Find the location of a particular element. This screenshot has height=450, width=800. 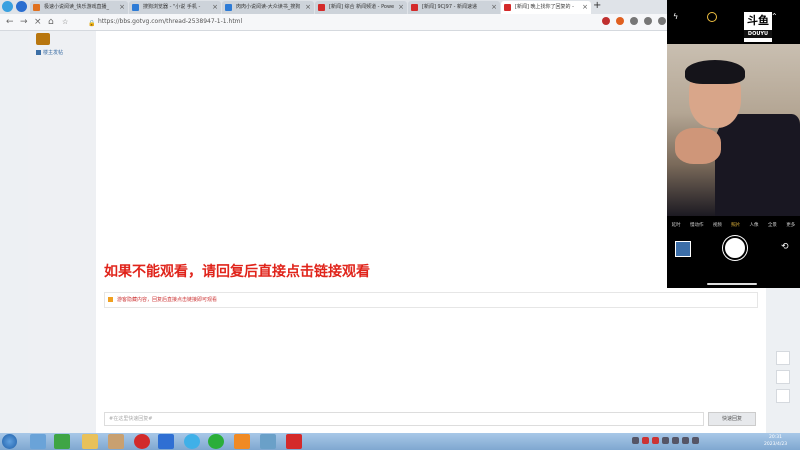

tab-label: 搜狗浏览器 - "小说 手机 - is located at coordinates (172, 7).